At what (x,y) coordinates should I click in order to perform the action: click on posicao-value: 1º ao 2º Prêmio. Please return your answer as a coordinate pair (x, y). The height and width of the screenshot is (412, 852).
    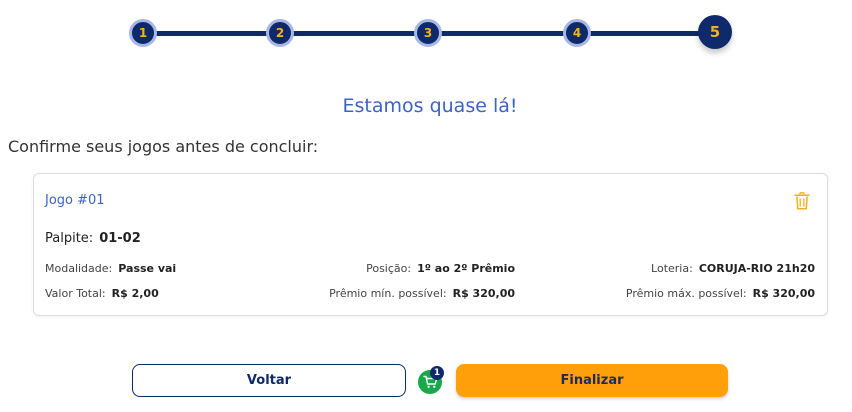
    Looking at the image, I should click on (466, 268).